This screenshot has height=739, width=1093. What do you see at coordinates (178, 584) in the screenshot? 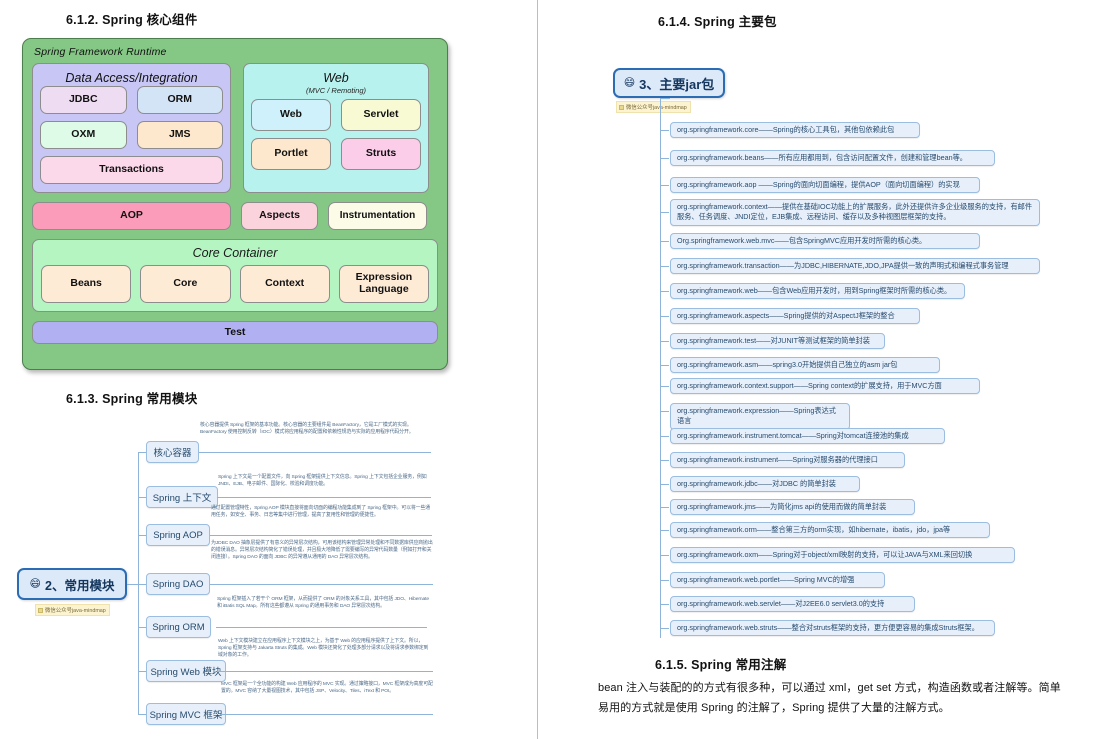
I see `module-node-spring-dao: Spring DAO` at bounding box center [178, 584].